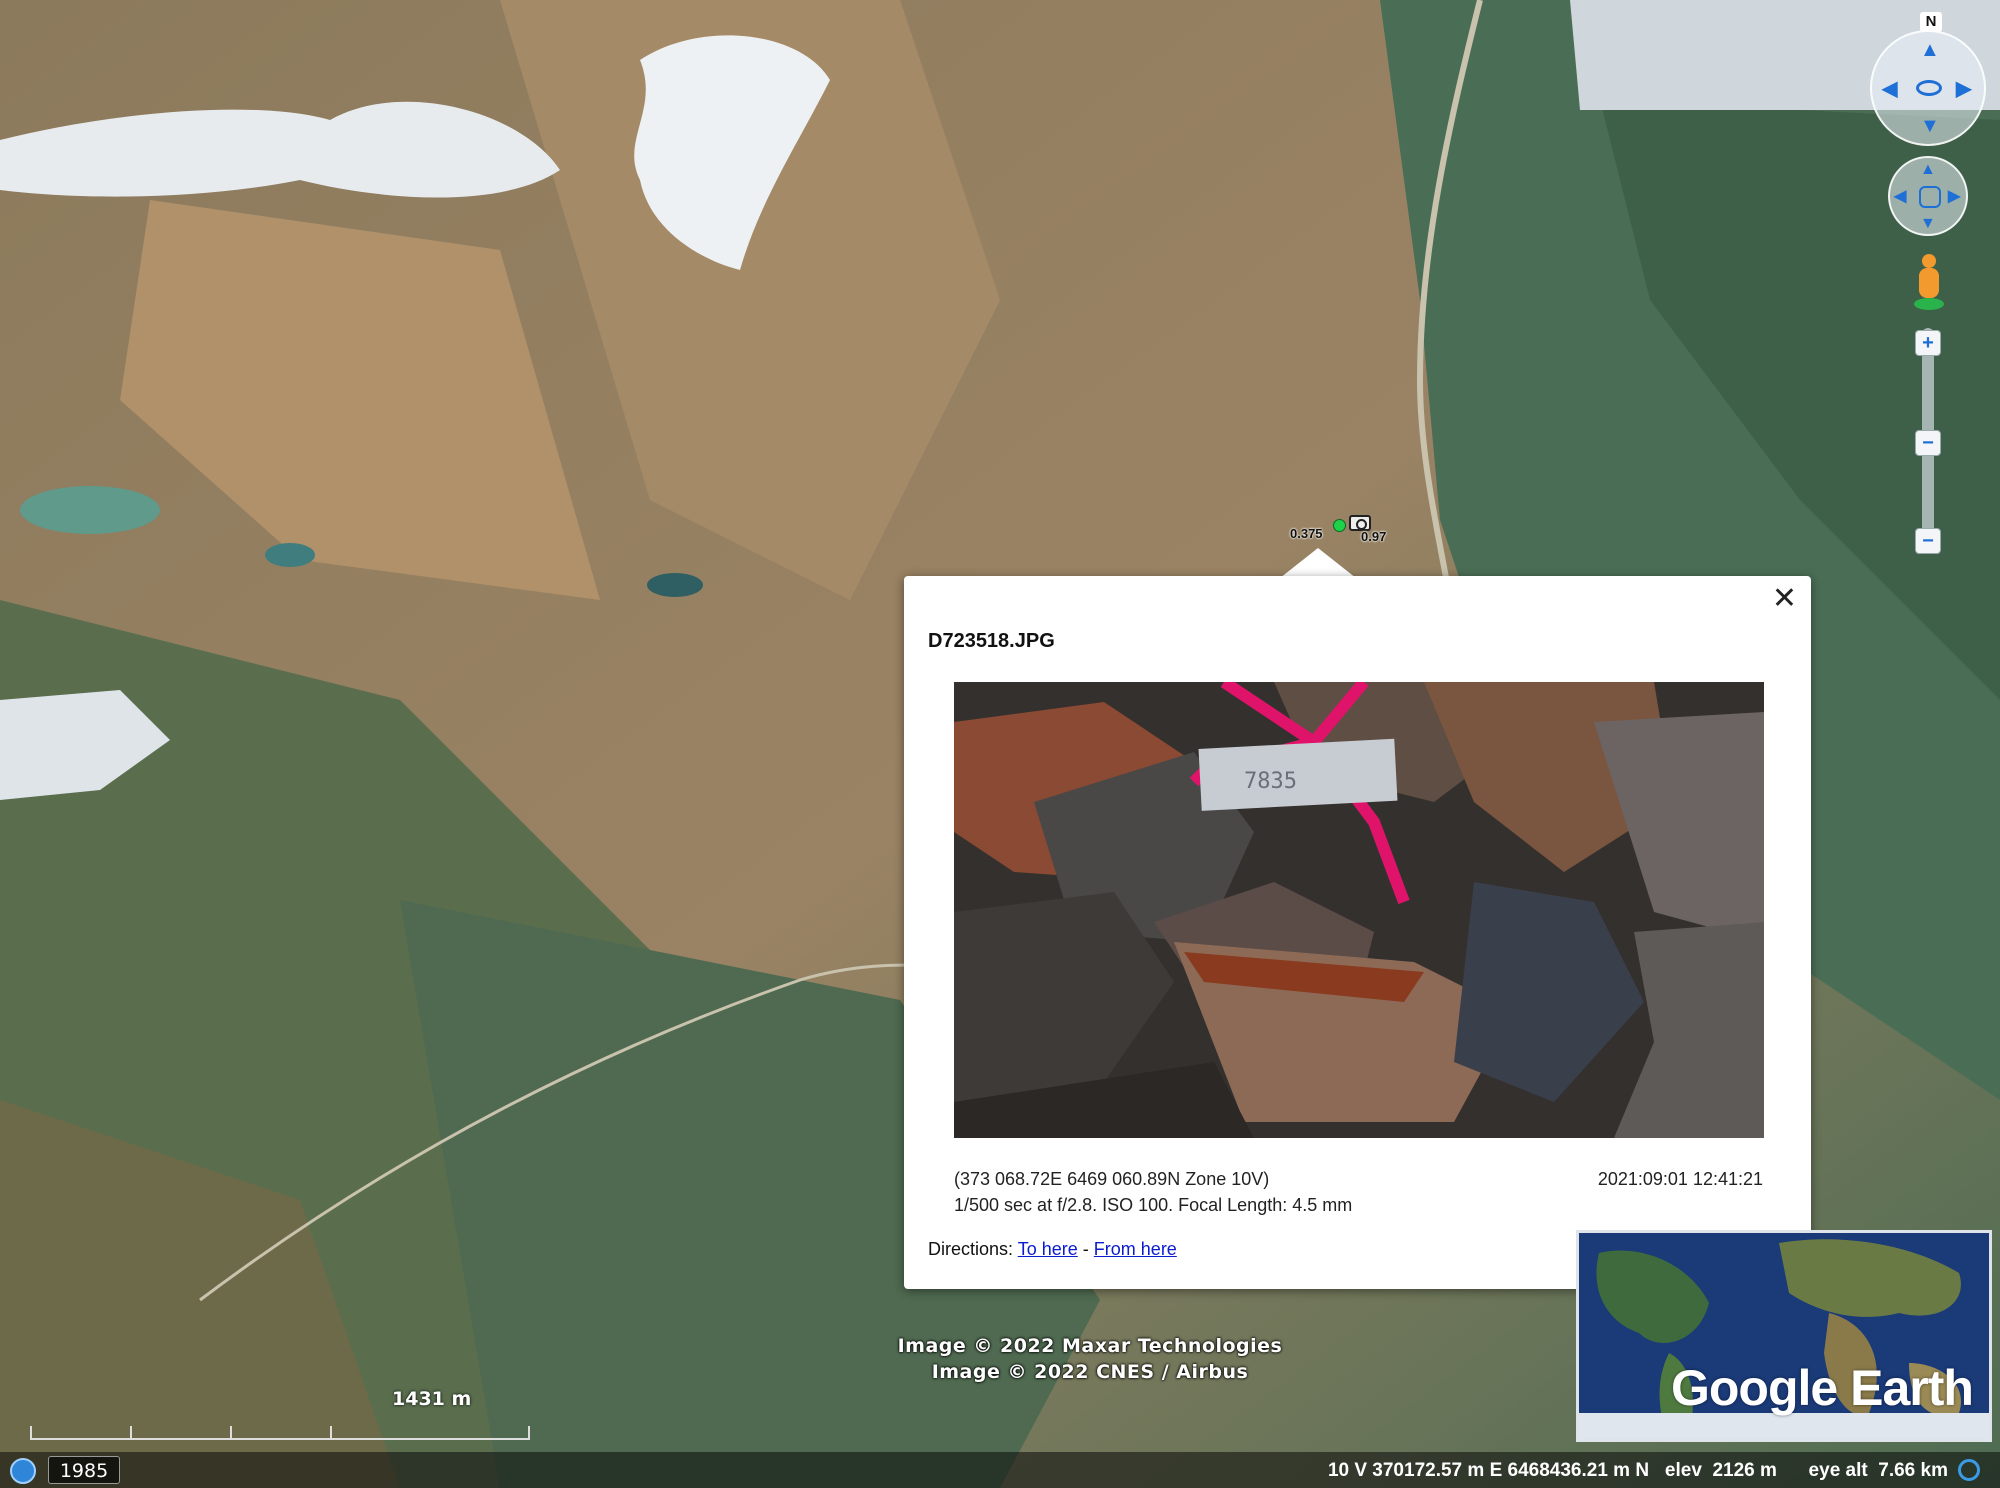  What do you see at coordinates (1306, 533) in the screenshot?
I see `placemark-label-1: 0.375` at bounding box center [1306, 533].